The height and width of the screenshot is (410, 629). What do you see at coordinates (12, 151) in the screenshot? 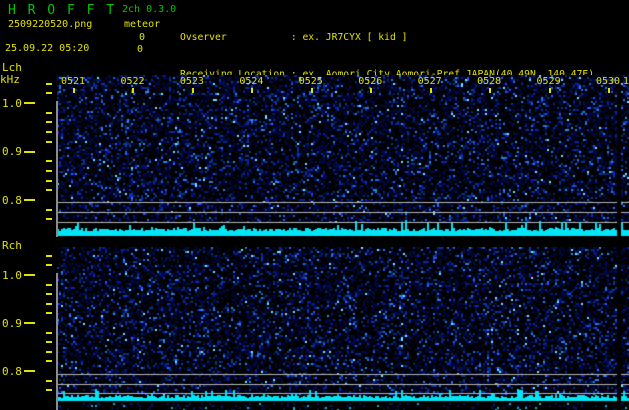
I see `lch-ytick-0.9: 0.9` at bounding box center [12, 151].